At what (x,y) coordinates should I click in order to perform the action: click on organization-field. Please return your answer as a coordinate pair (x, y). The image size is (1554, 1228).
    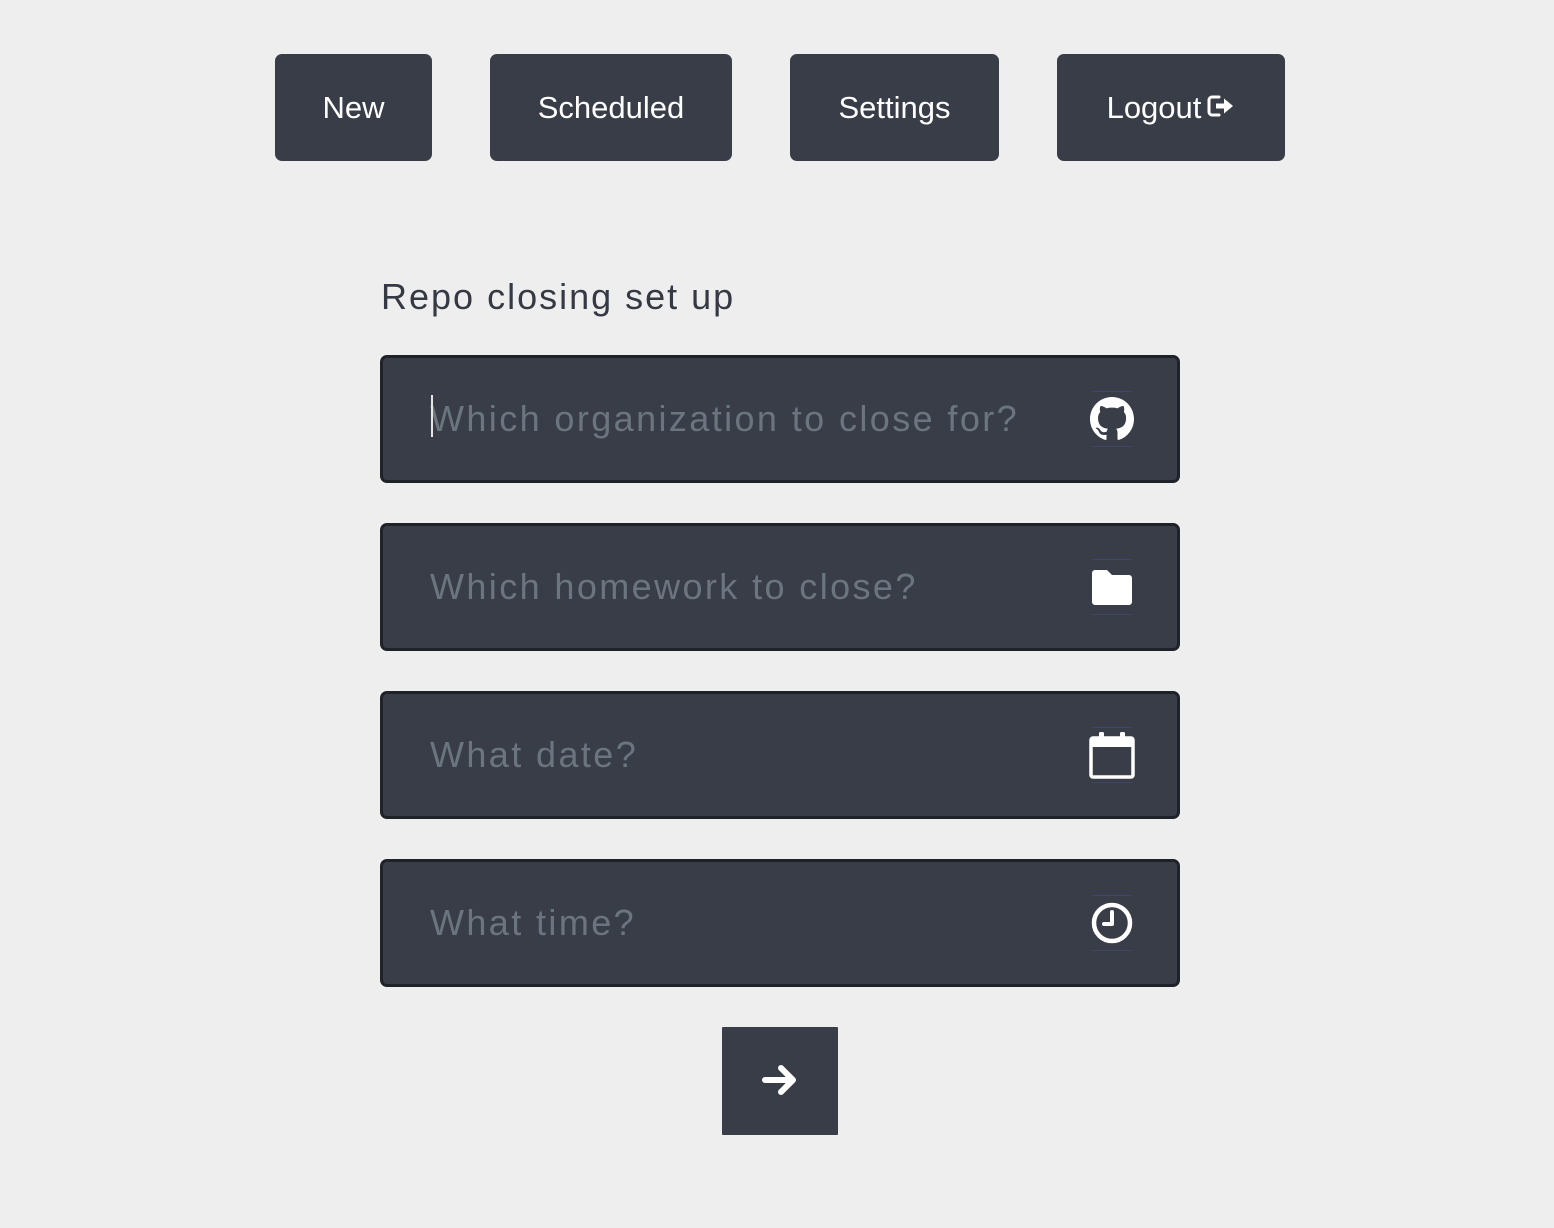
    Looking at the image, I should click on (780, 419).